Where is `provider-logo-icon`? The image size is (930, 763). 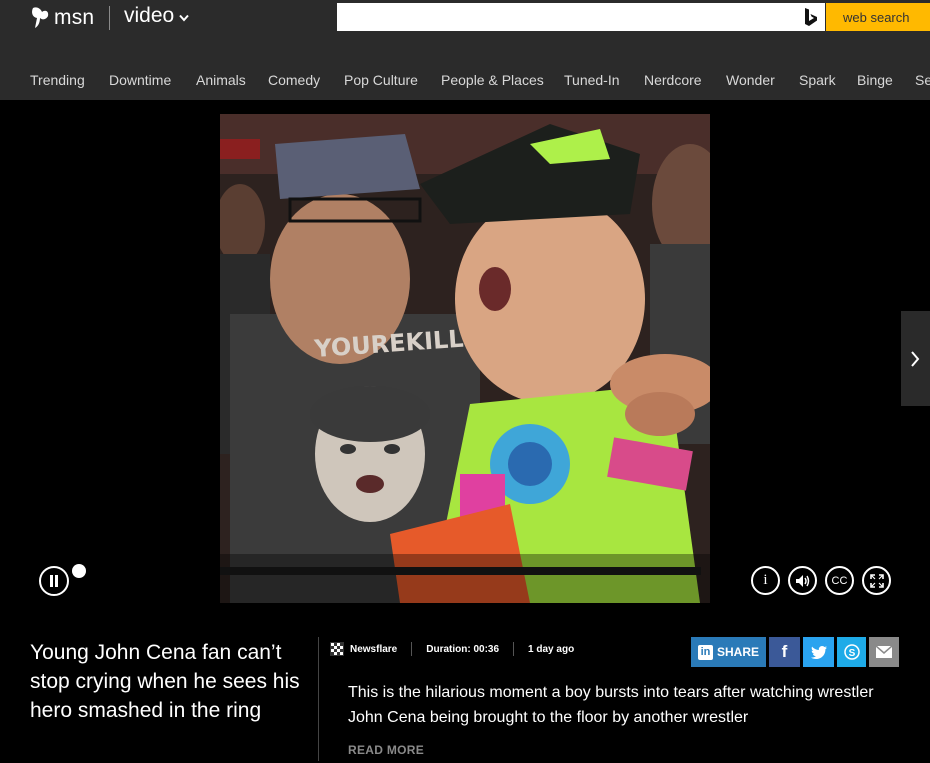 provider-logo-icon is located at coordinates (337, 649).